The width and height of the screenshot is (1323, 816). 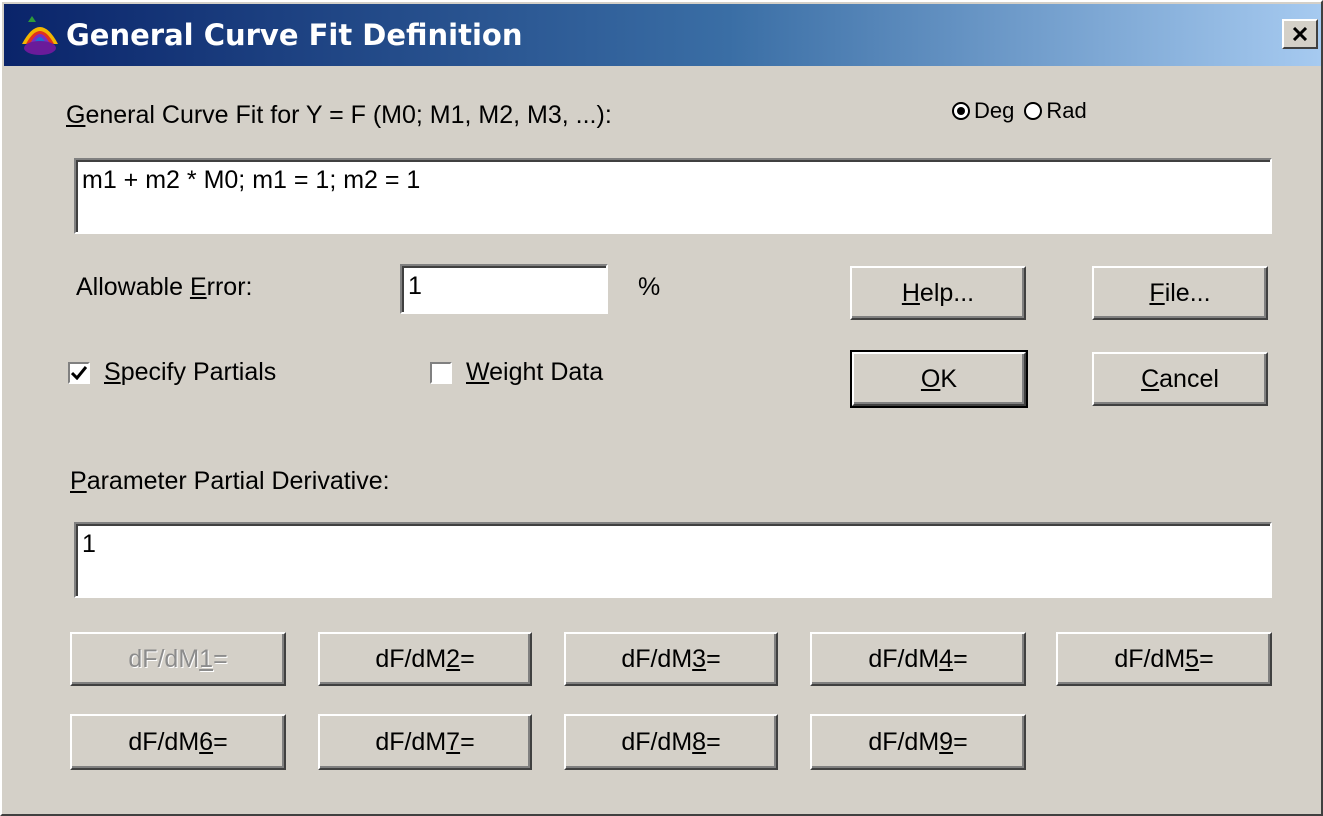 I want to click on dfdm3-accel: 3, so click(x=699, y=658).